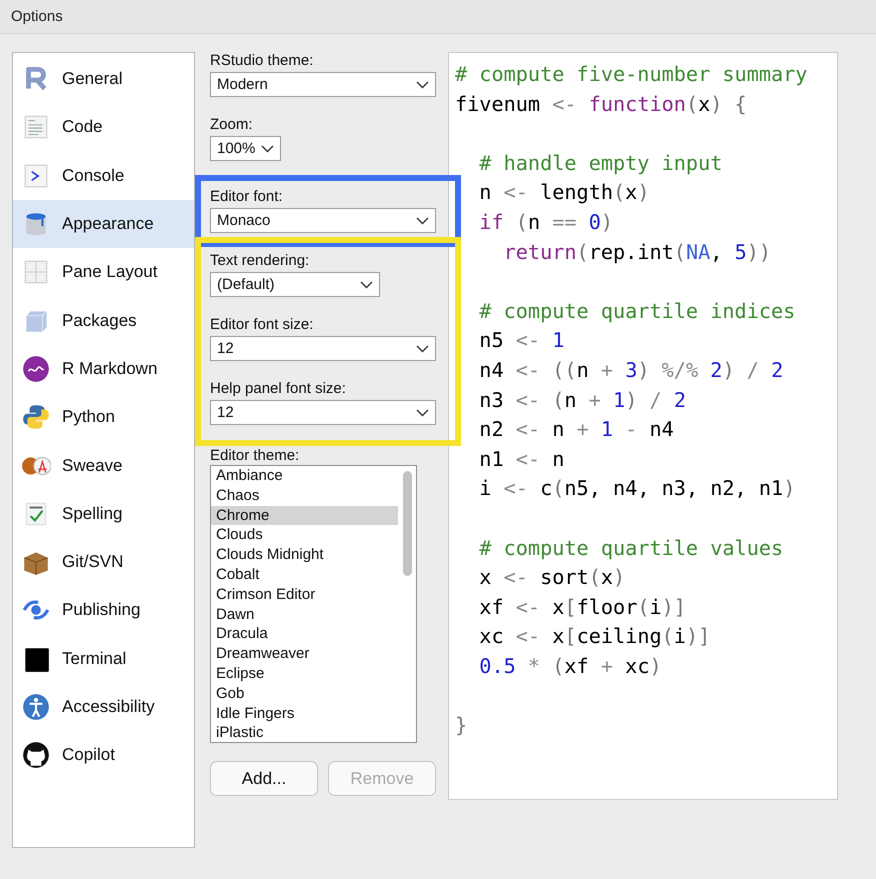 The image size is (876, 879). Describe the element at coordinates (304, 594) in the screenshot. I see `list-item: Crimson Editor` at that location.